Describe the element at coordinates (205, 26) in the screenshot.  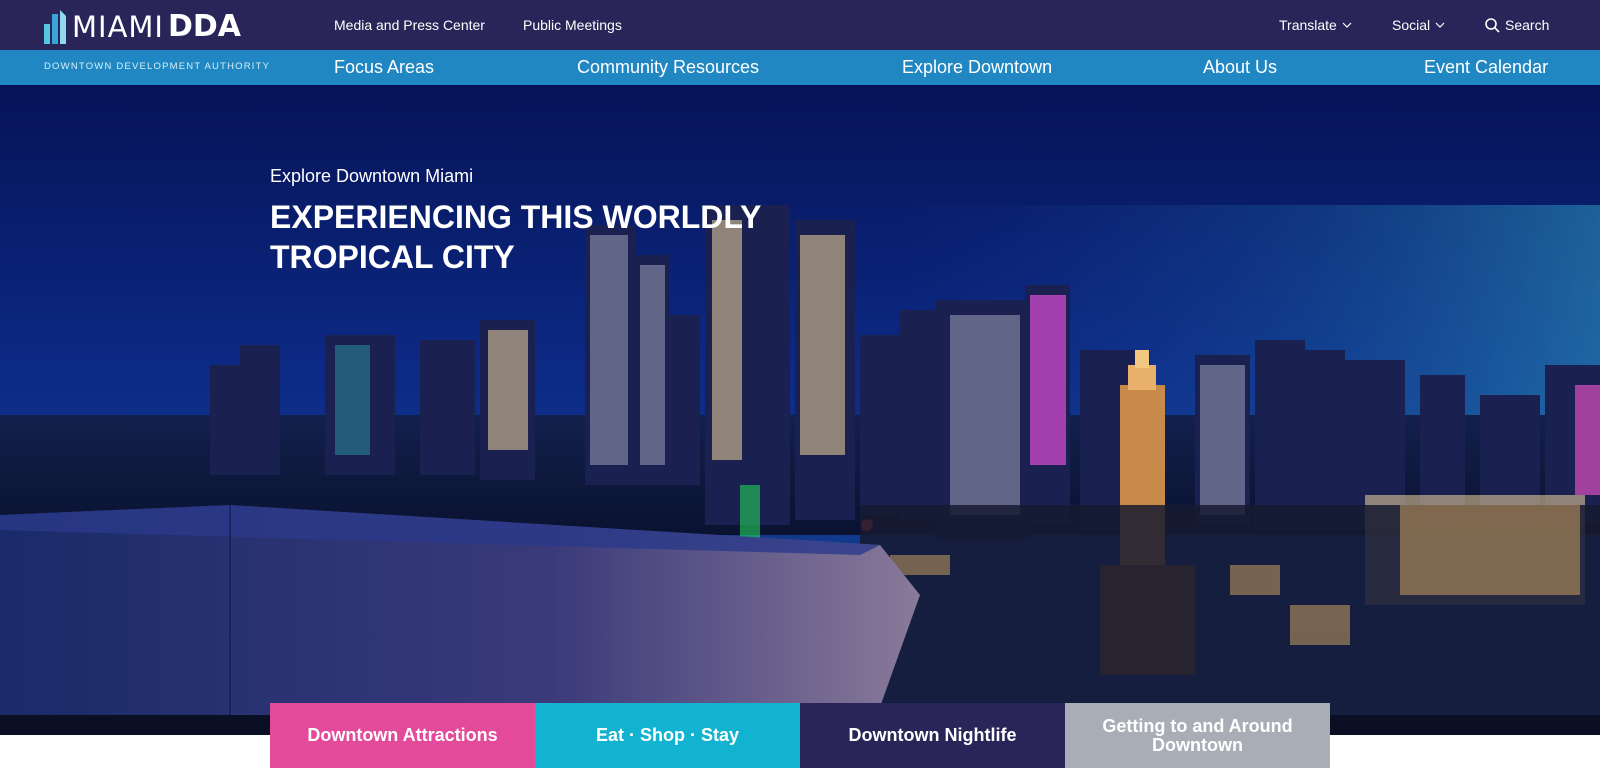
I see `logo-text-dda: DDA` at that location.